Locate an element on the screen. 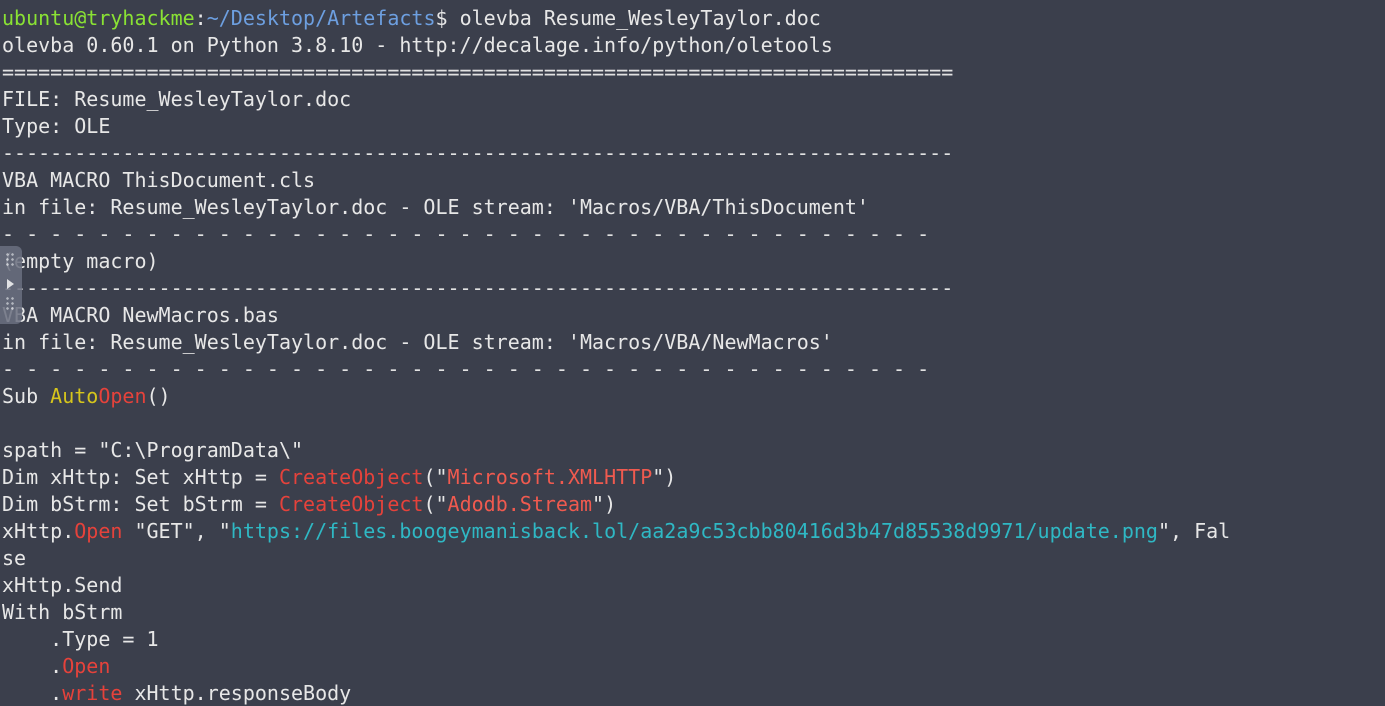  prompt-path: ~/Desktop/Artefacts is located at coordinates (321, 18).